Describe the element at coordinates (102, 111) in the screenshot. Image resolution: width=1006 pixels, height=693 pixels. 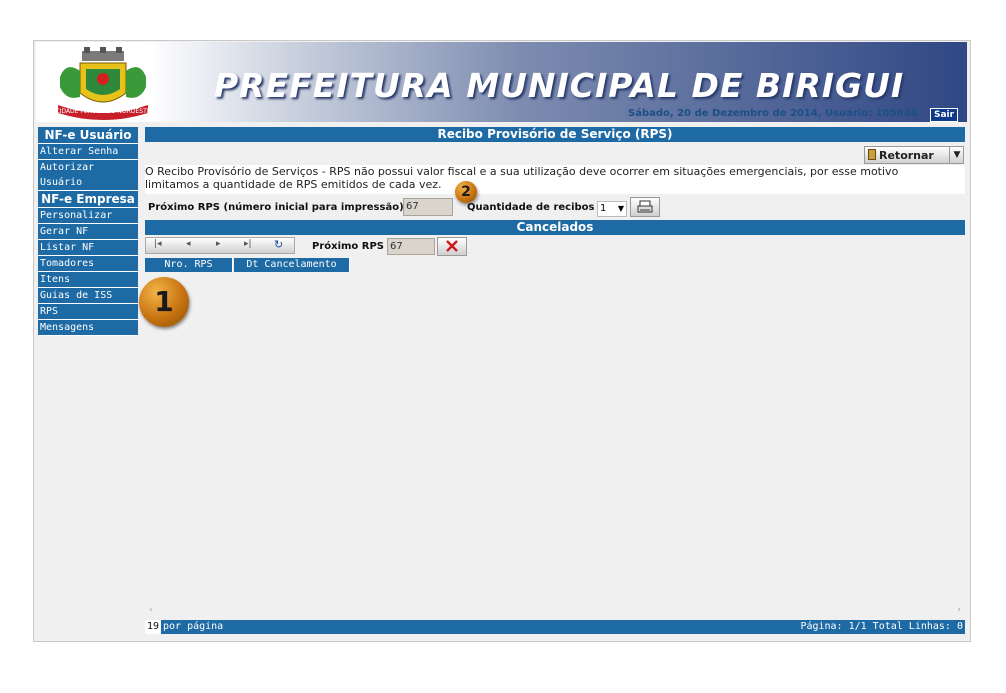
I see `crest-banner-text: CIDADE PÉROLA DO NOROESTE` at that location.